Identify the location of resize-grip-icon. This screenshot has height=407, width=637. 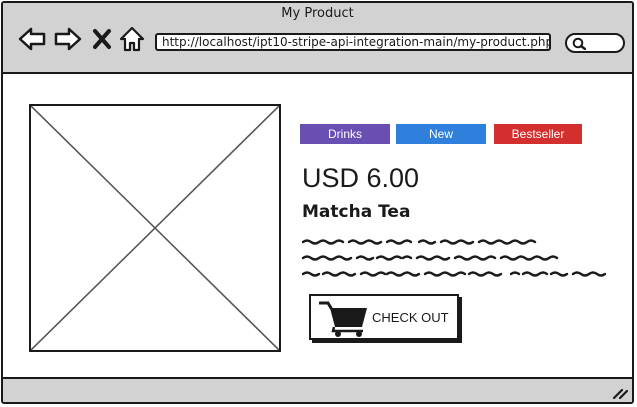
(620, 392).